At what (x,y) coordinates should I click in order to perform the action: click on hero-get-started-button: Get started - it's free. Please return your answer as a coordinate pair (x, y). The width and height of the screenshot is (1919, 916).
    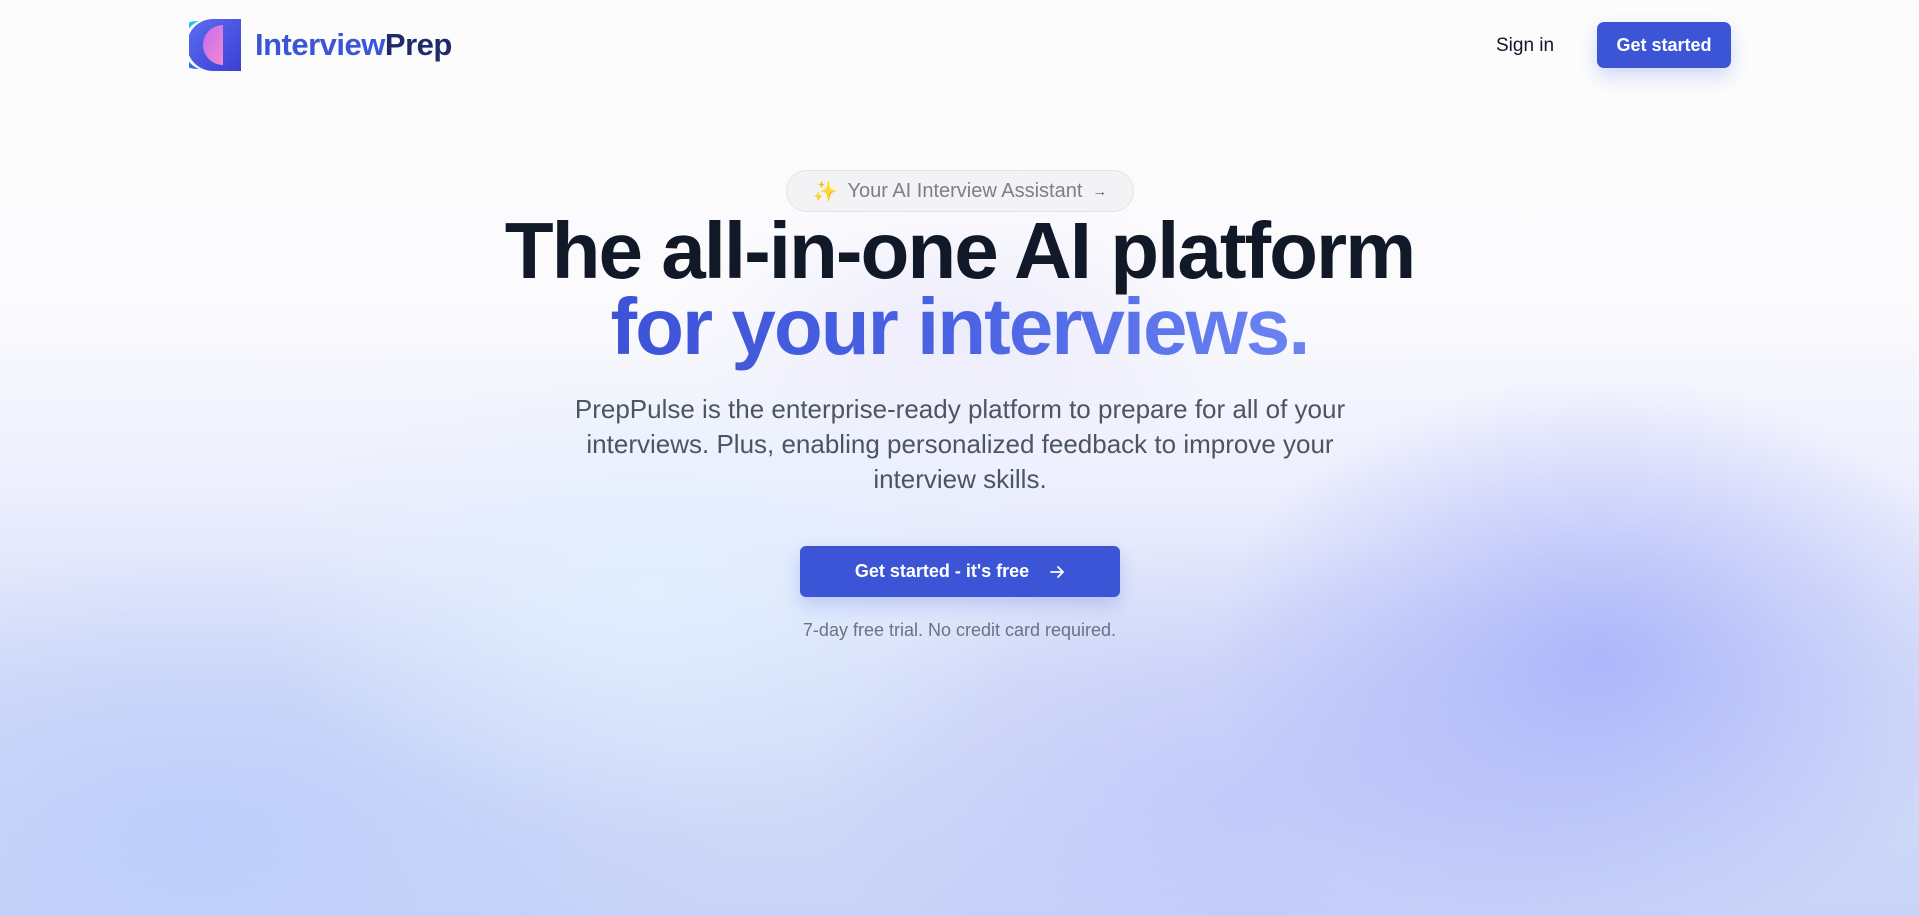
    Looking at the image, I should click on (960, 571).